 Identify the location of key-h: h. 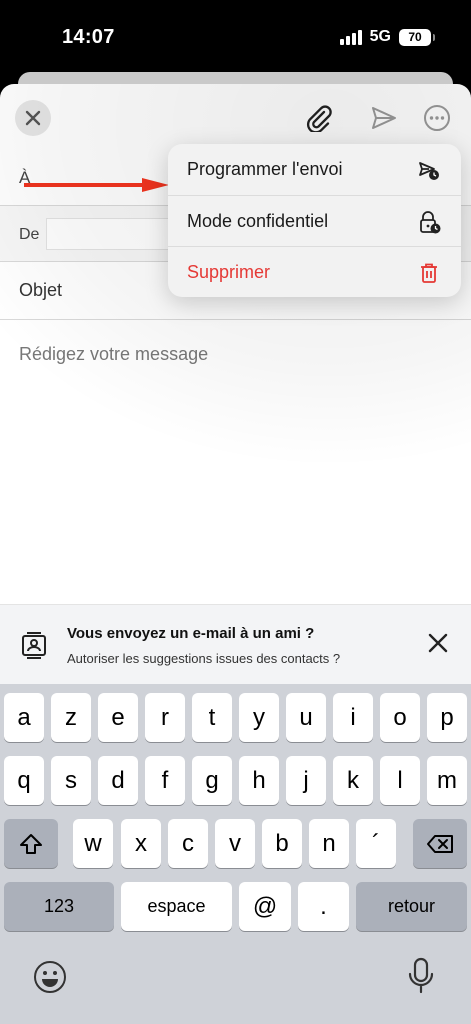
(259, 780).